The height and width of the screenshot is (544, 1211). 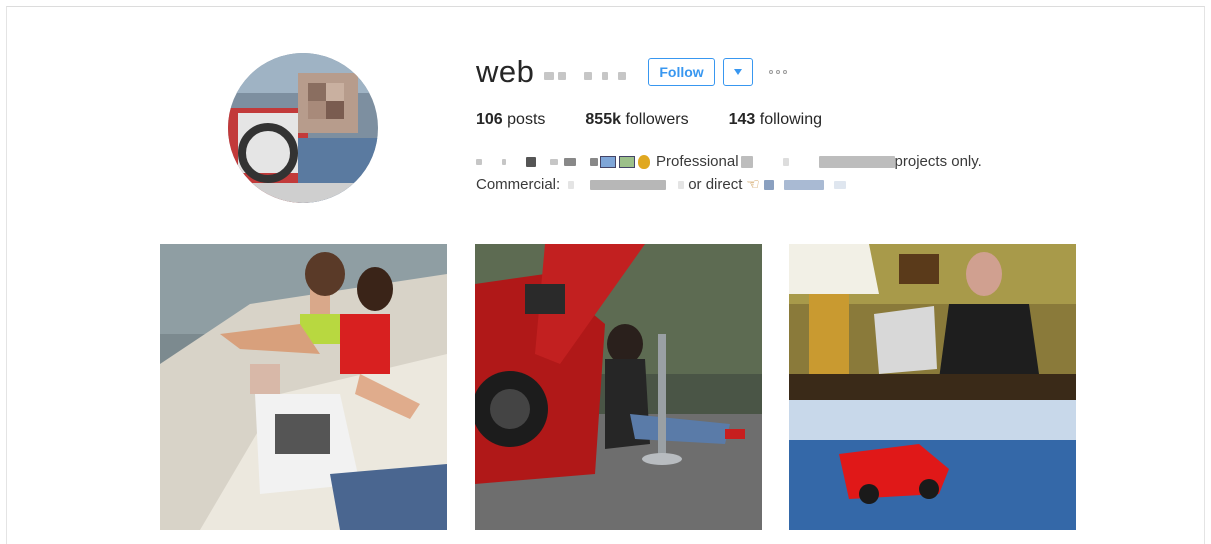 I want to click on following-stat: 143 following, so click(x=775, y=120).